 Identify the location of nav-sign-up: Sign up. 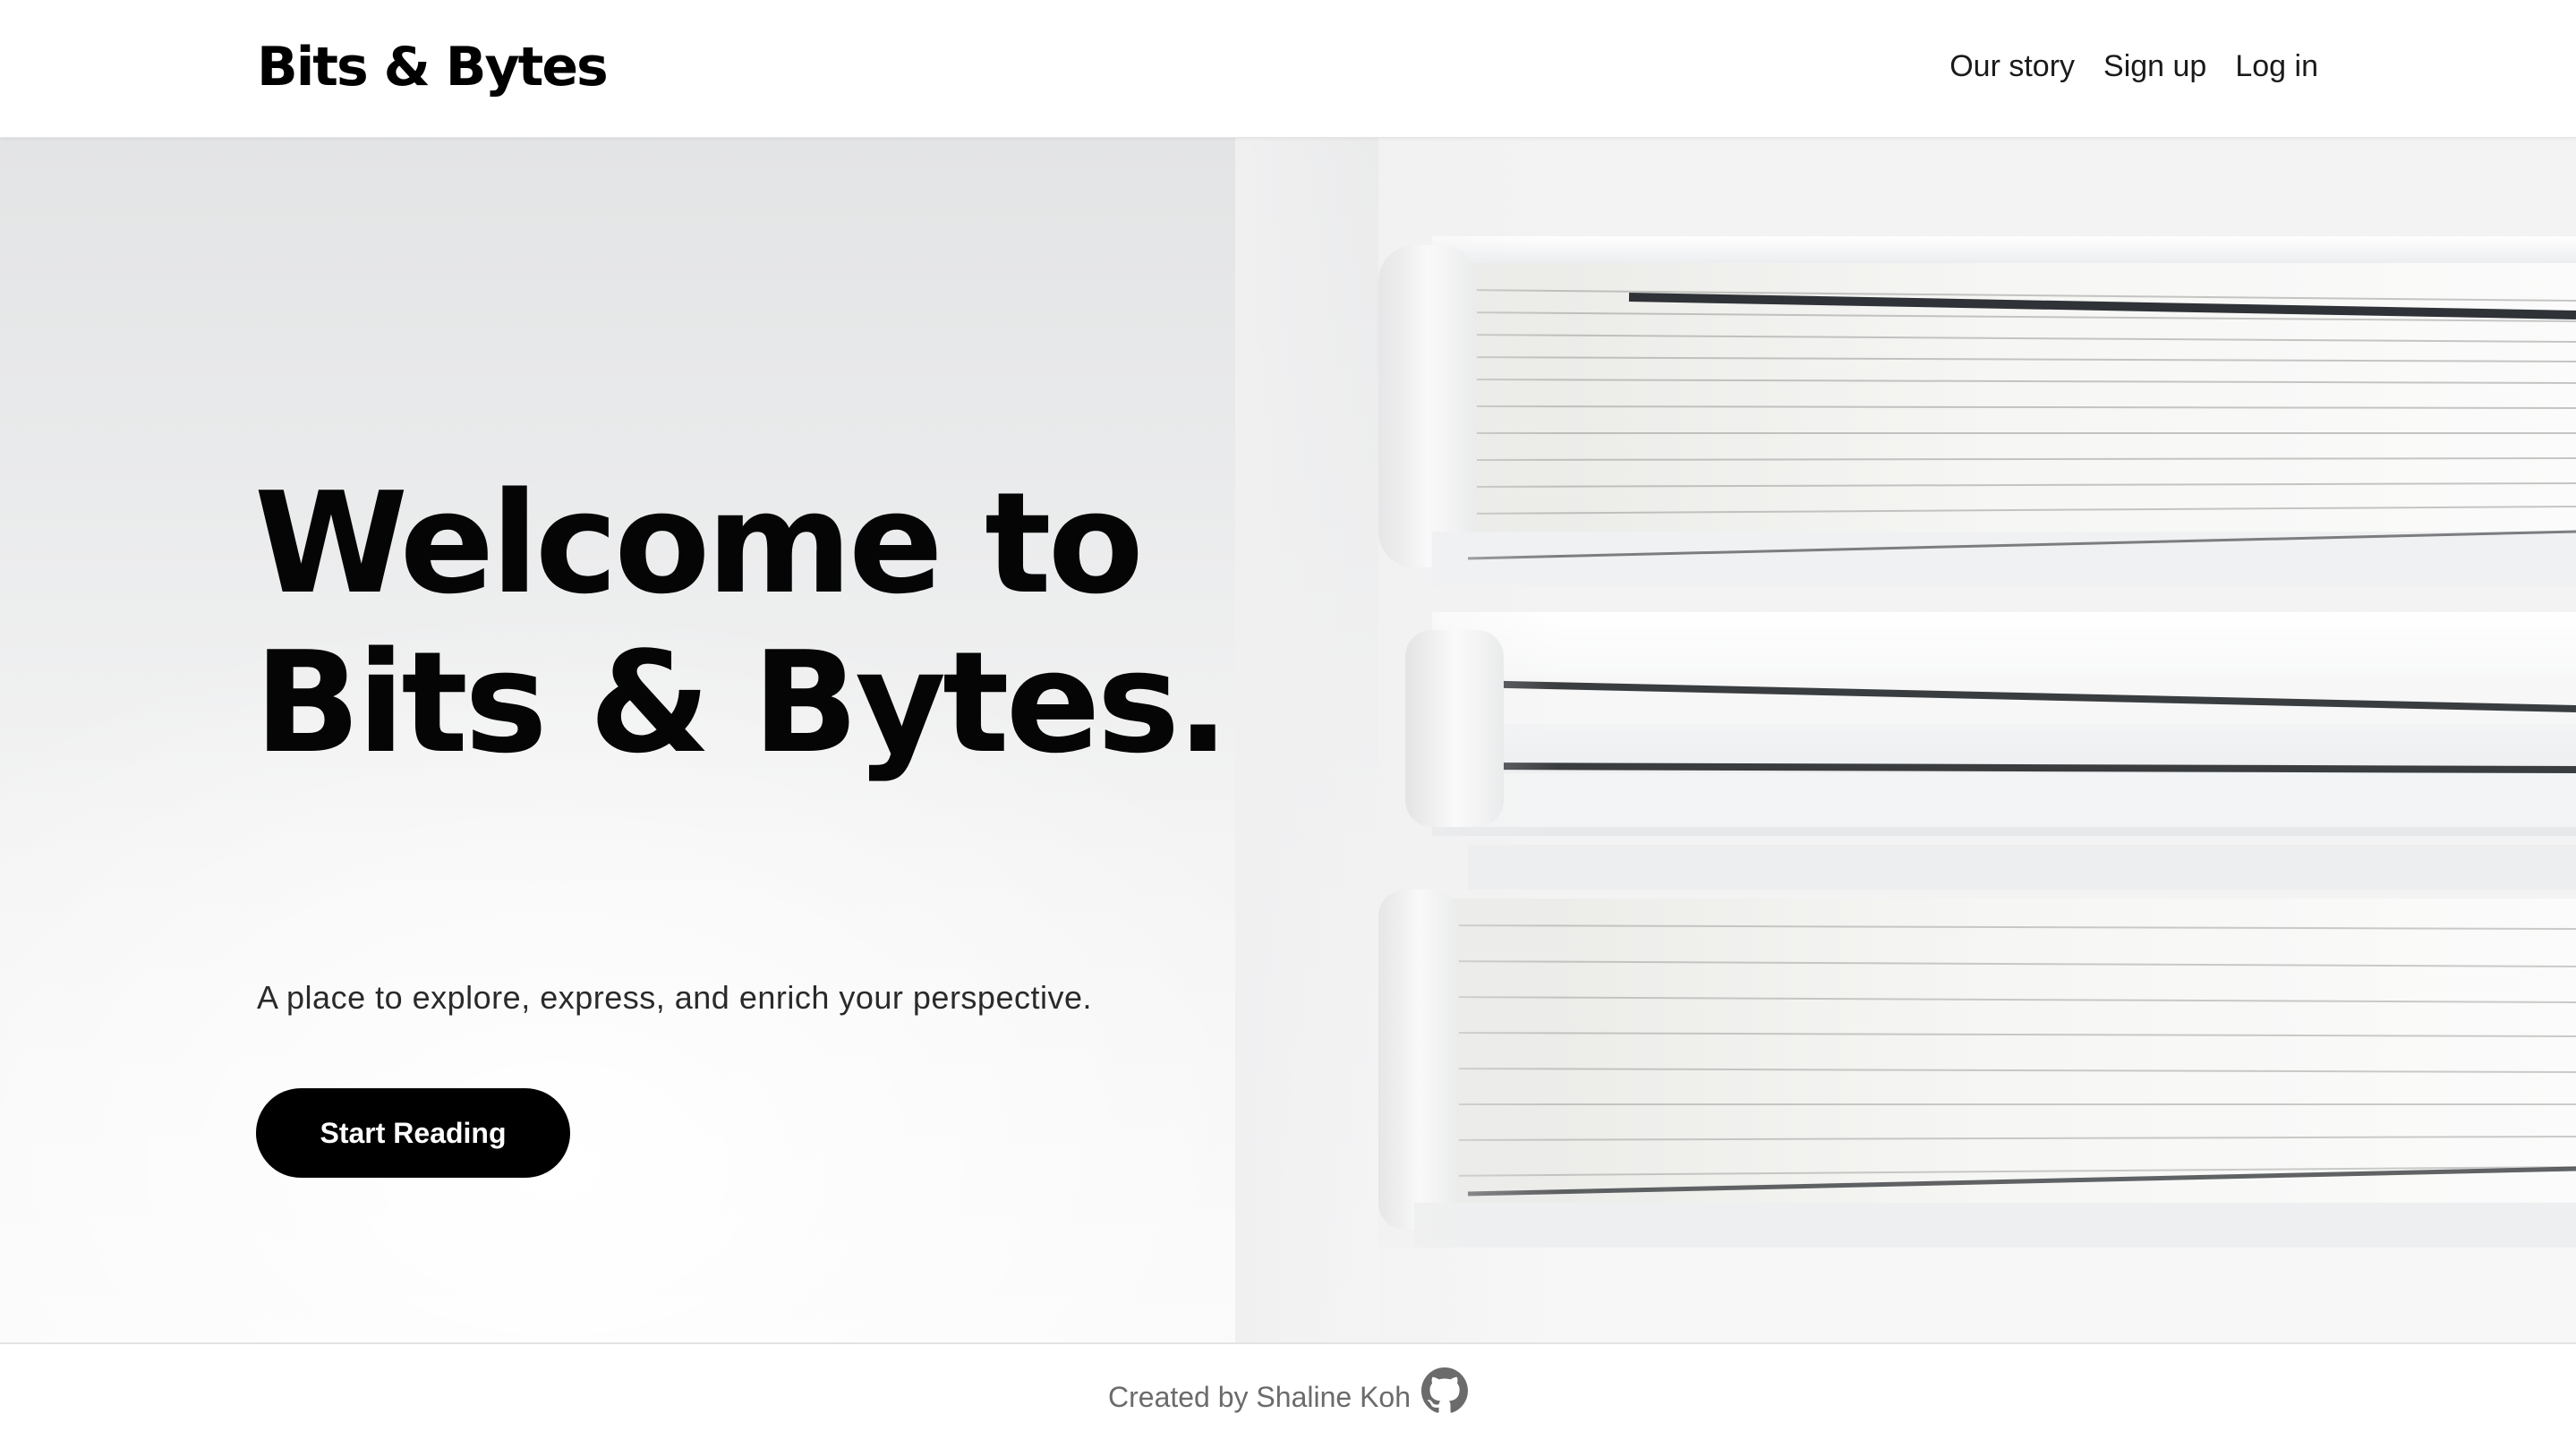
(2154, 66).